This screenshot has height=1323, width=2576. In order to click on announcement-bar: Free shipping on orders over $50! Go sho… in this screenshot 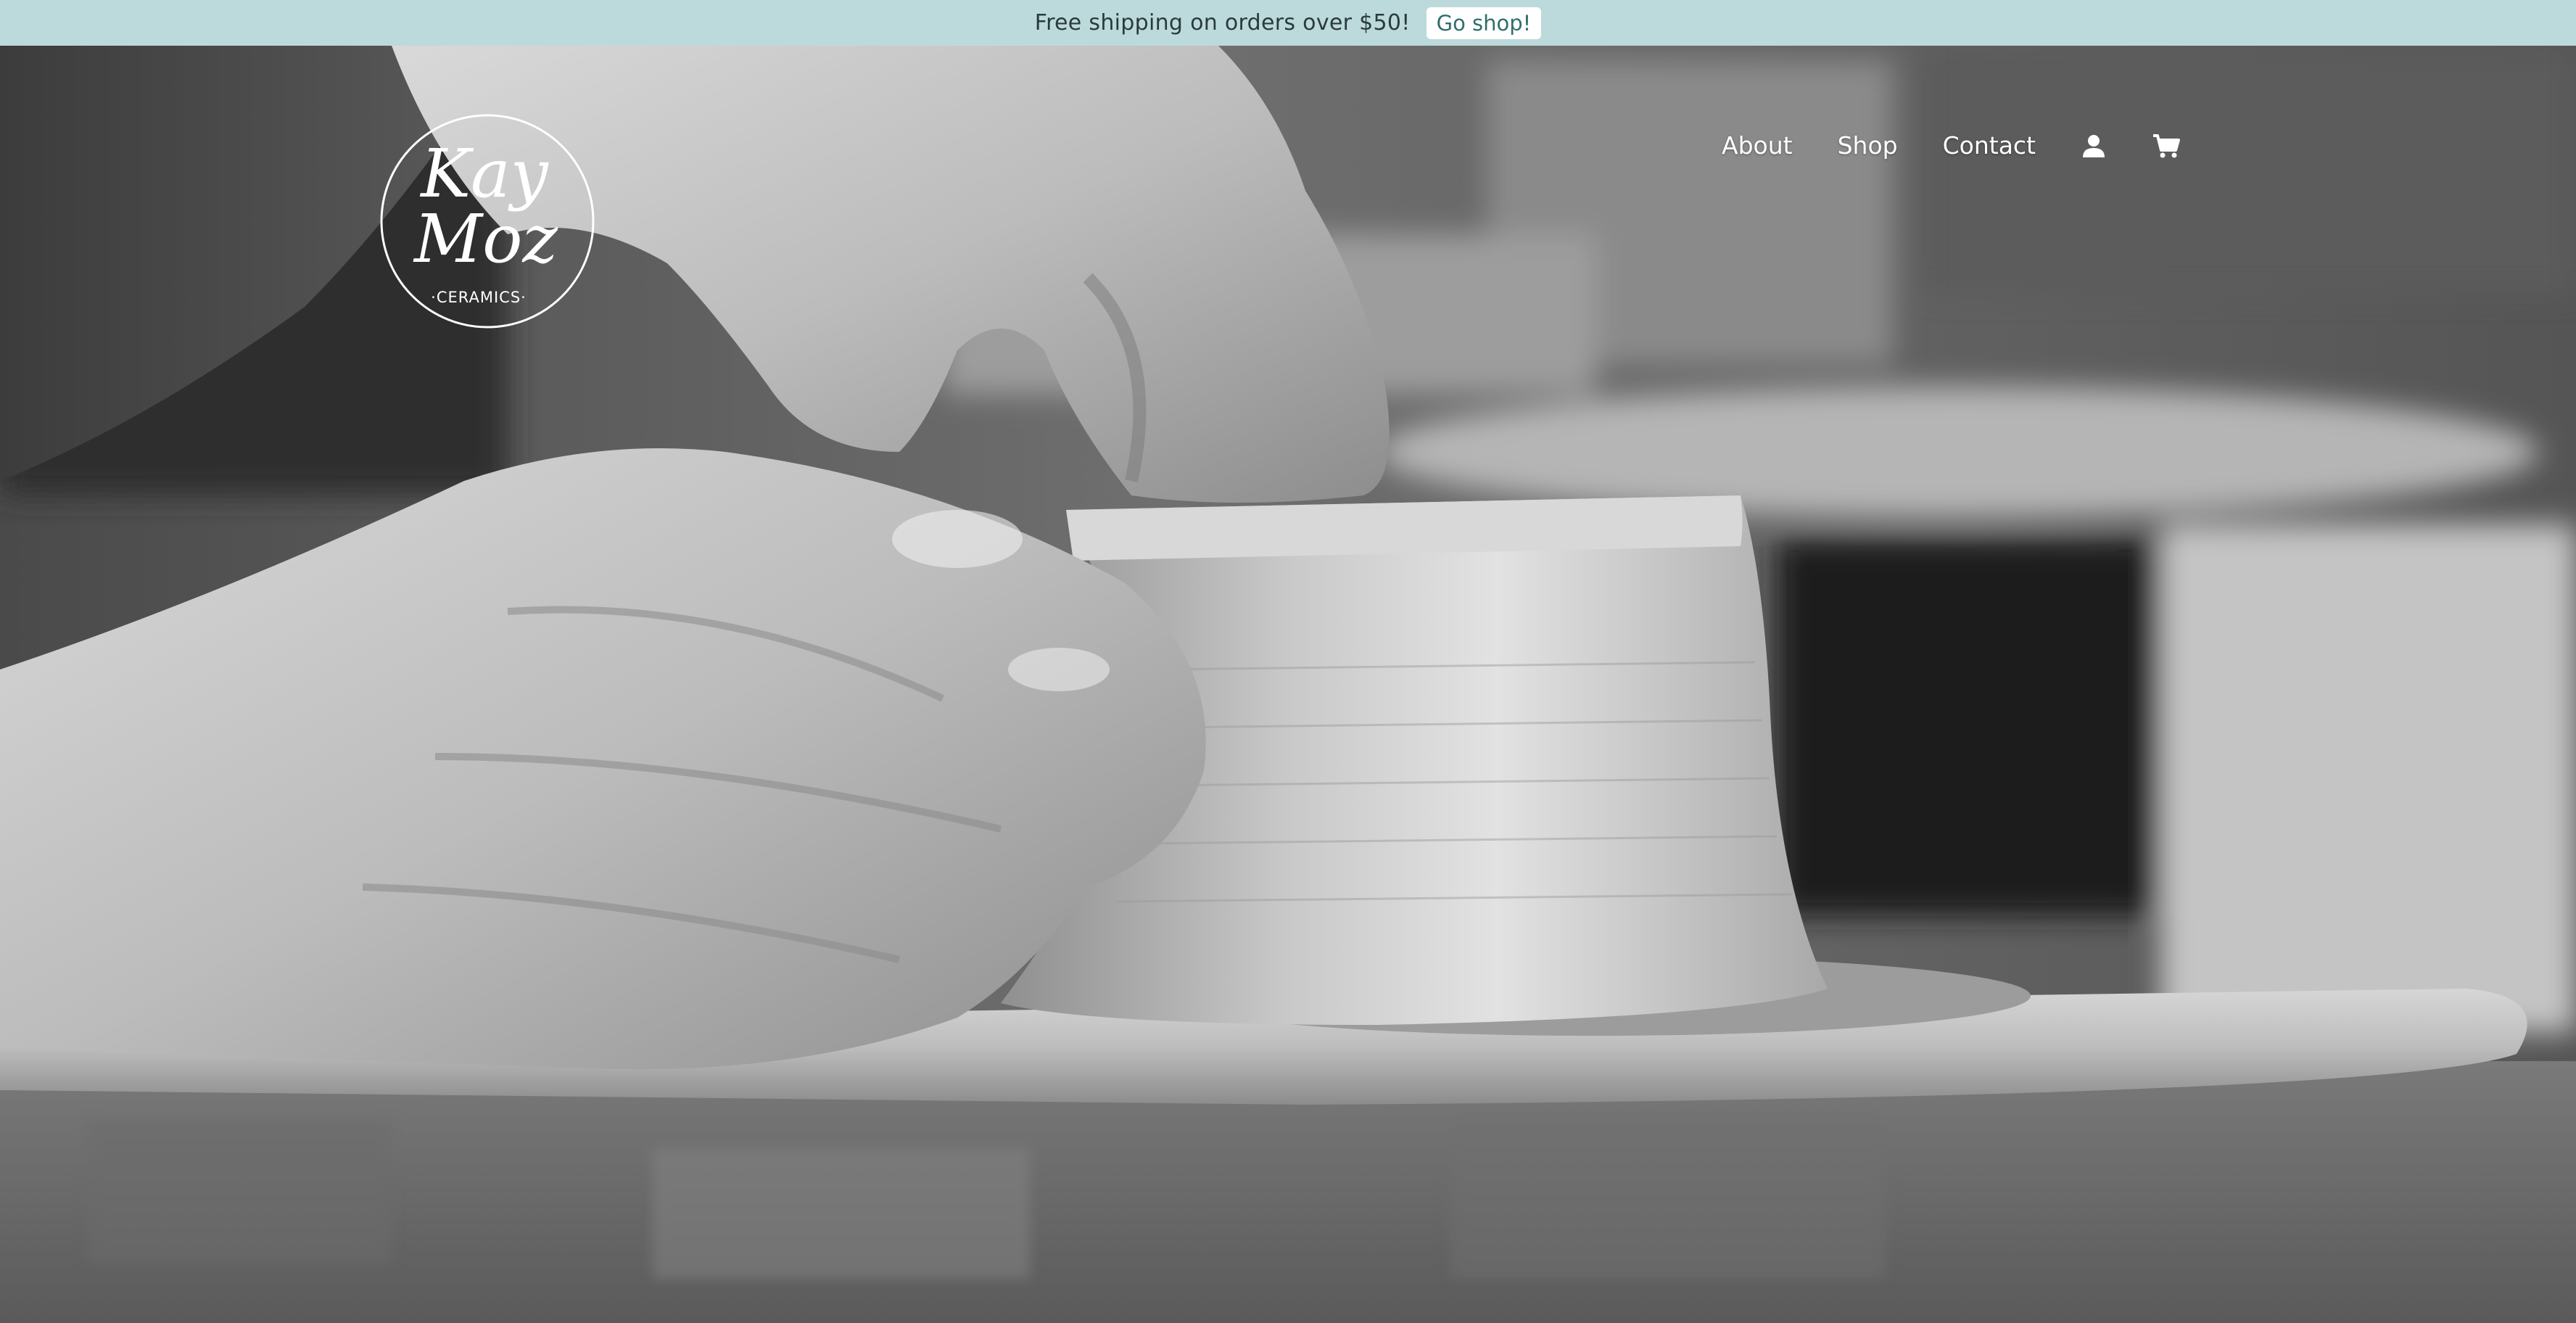, I will do `click(1288, 23)`.